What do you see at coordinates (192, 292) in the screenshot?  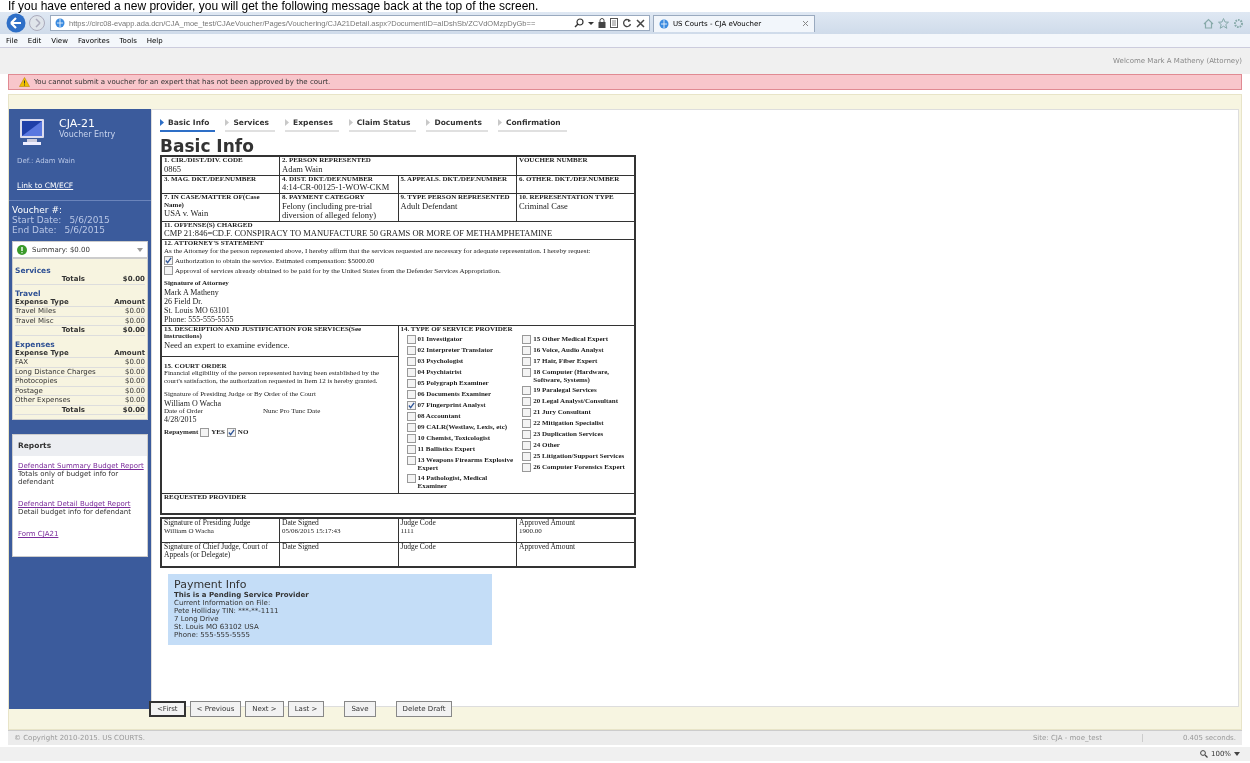 I see `signature-line: Mark A Matheny` at bounding box center [192, 292].